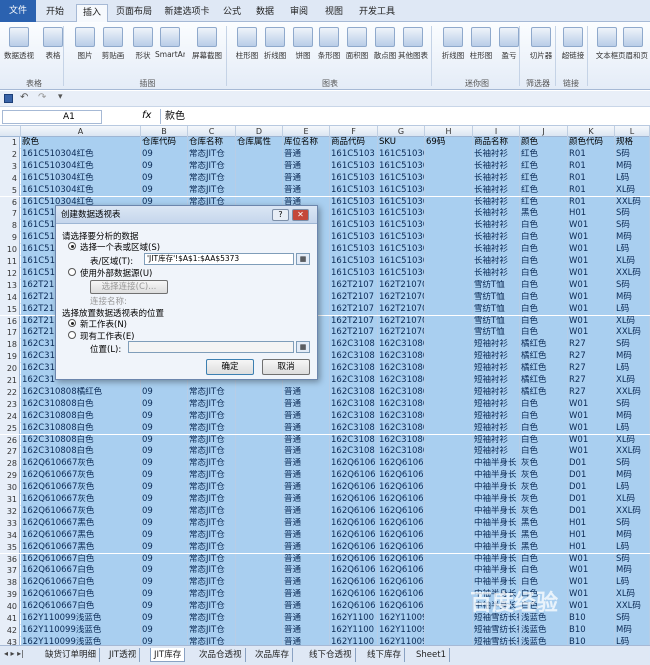 Image resolution: width=650 pixels, height=665 pixels. I want to click on table-cell: 162C310808白色, so click(81, 428).